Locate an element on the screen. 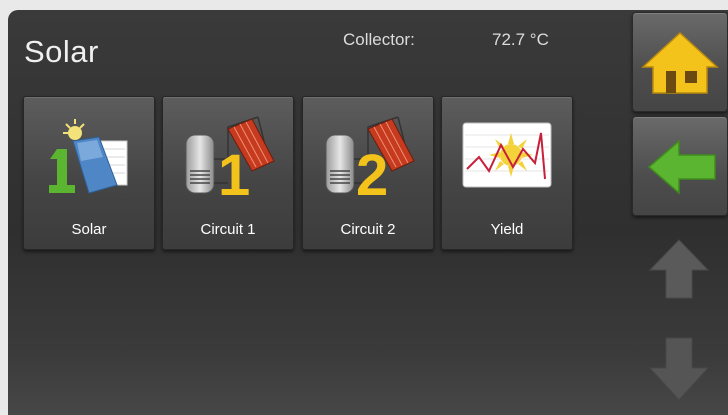 The width and height of the screenshot is (728, 415). solar-panel-icon is located at coordinates (88, 156).